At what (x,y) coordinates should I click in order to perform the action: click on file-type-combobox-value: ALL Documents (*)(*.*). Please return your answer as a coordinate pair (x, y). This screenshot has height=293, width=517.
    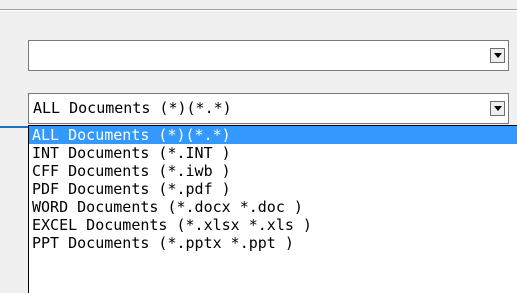
    Looking at the image, I should click on (132, 108).